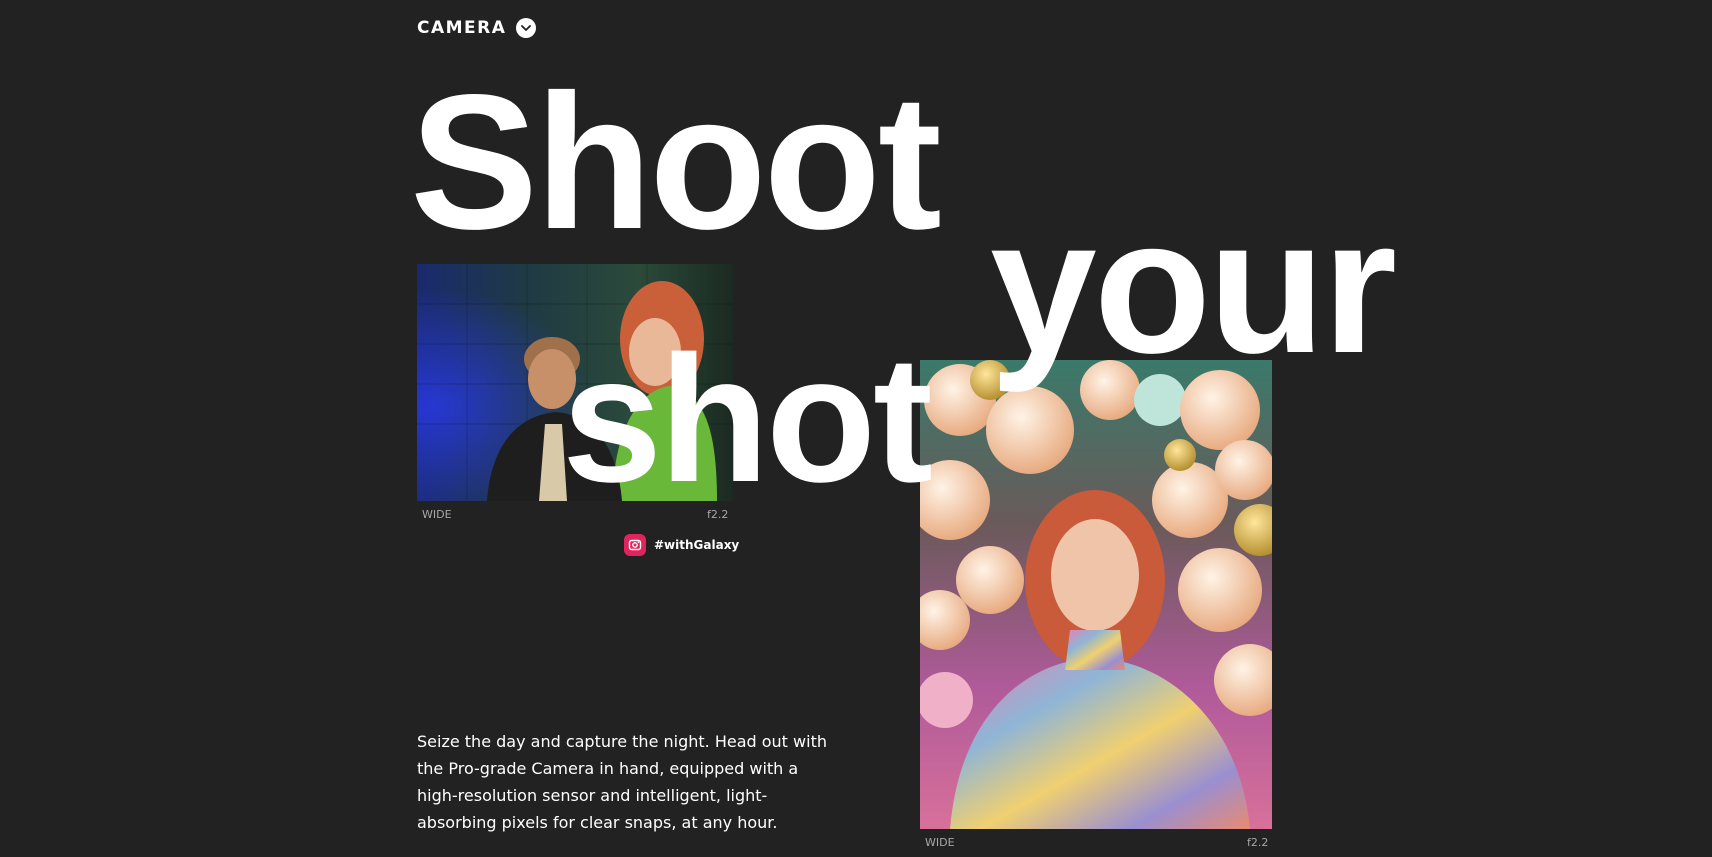 This screenshot has height=857, width=1712. I want to click on hashtag-text: #withGalaxy, so click(697, 545).